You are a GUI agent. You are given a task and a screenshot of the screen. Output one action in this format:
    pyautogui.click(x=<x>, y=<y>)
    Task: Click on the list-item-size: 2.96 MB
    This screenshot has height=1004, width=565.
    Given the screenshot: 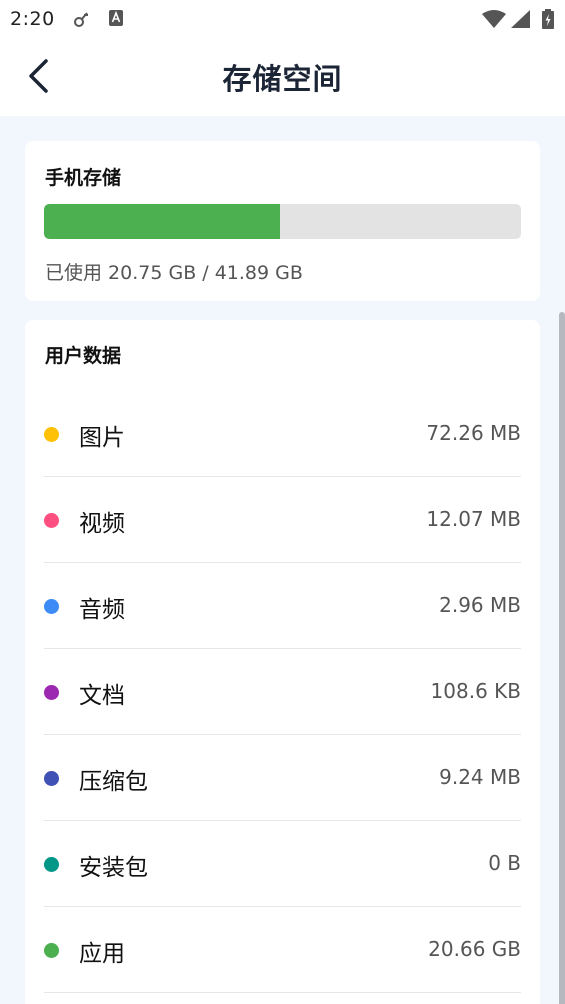 What is the action you would take?
    pyautogui.click(x=480, y=605)
    